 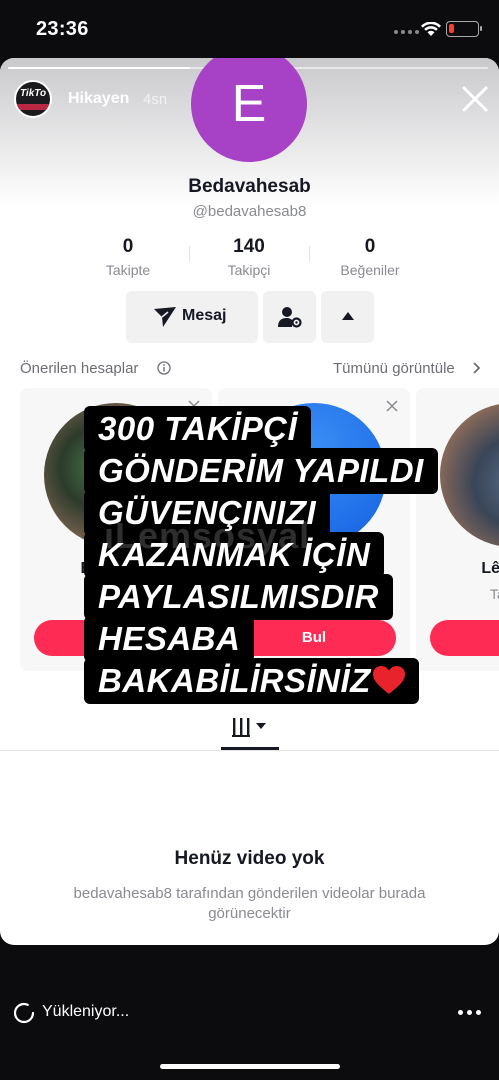 What do you see at coordinates (494, 594) in the screenshot?
I see `suggested-subtitle: Takip e` at bounding box center [494, 594].